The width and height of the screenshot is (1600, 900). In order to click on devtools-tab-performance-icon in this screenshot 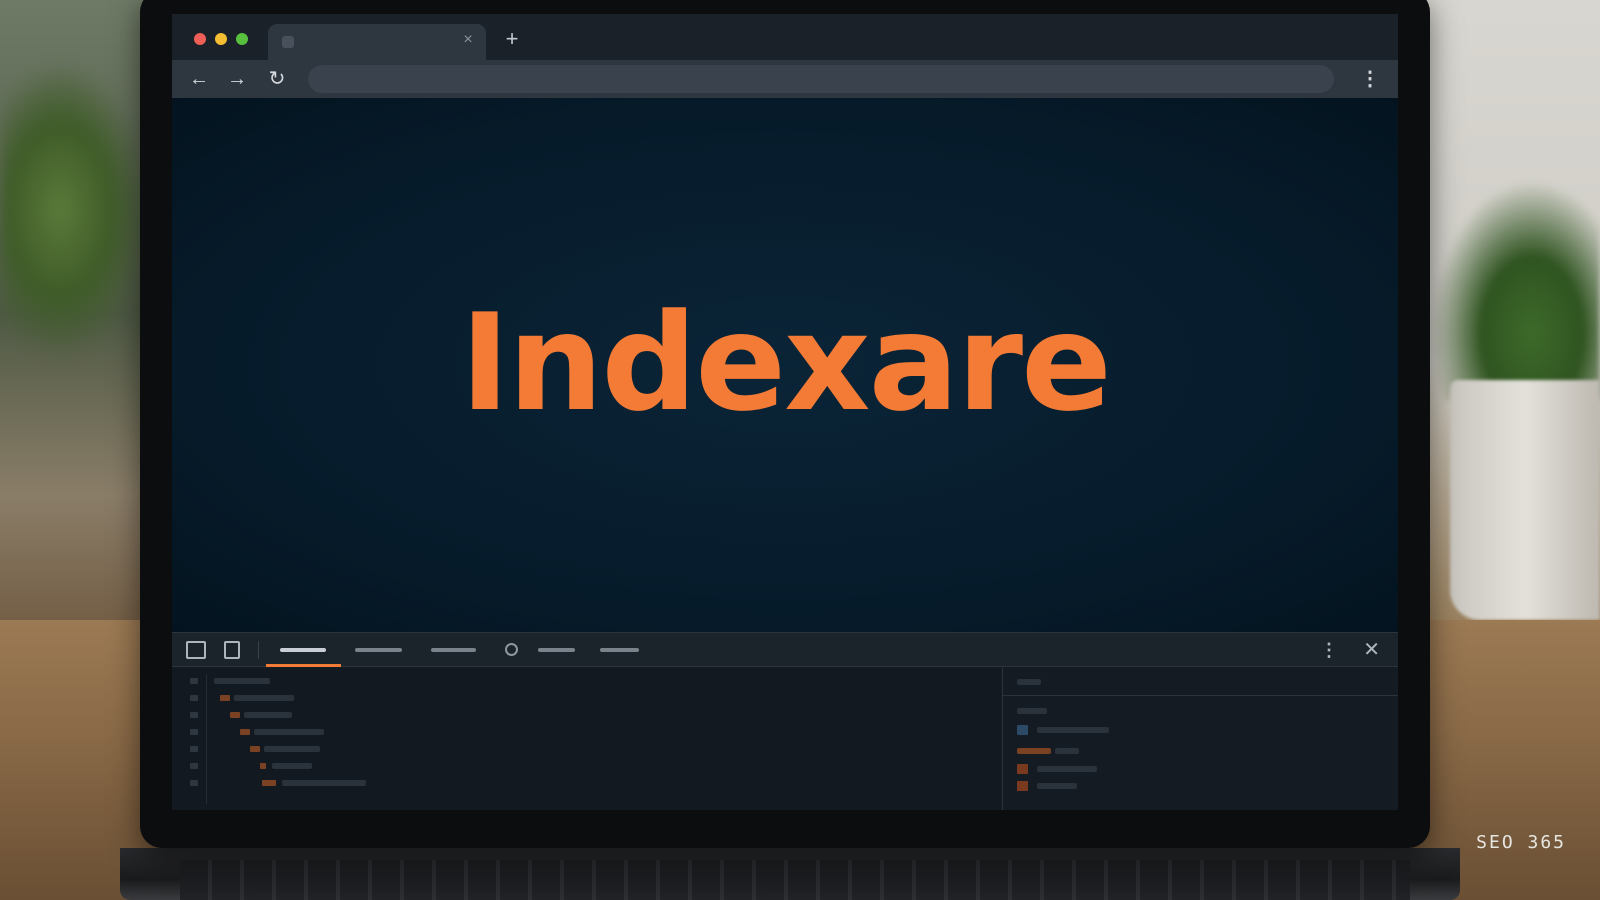, I will do `click(511, 649)`.